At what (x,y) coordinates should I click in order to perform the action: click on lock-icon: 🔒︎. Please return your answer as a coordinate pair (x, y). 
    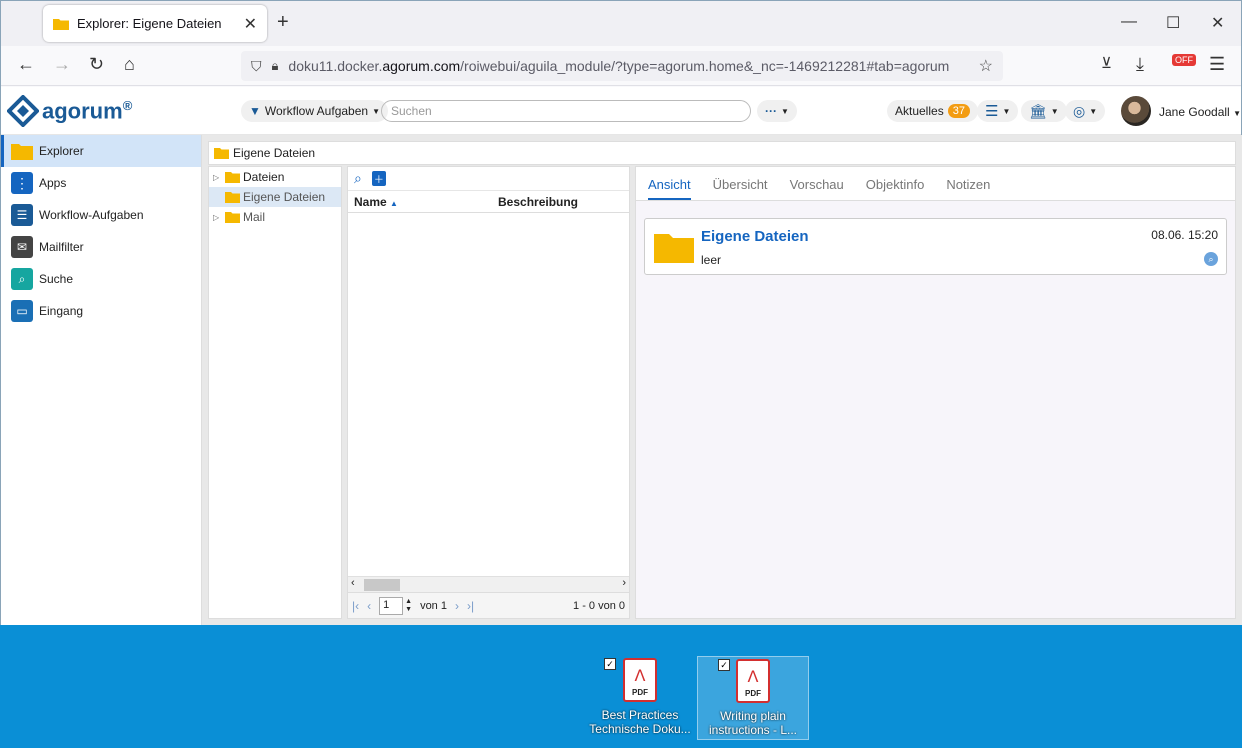
    Looking at the image, I should click on (275, 66).